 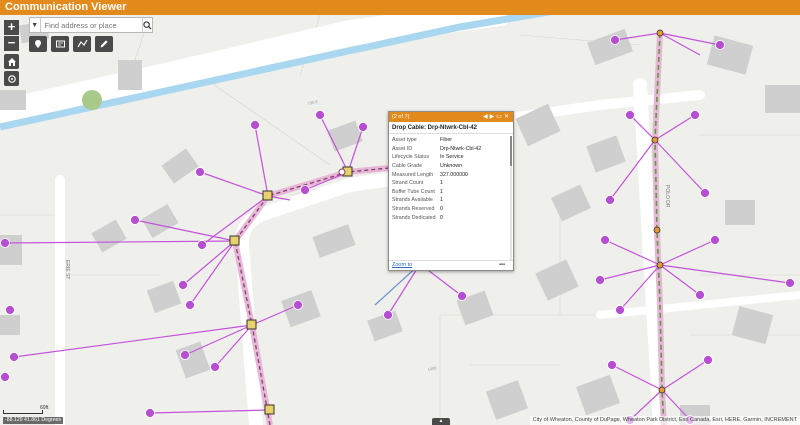 I want to click on home-icon, so click(x=11, y=61).